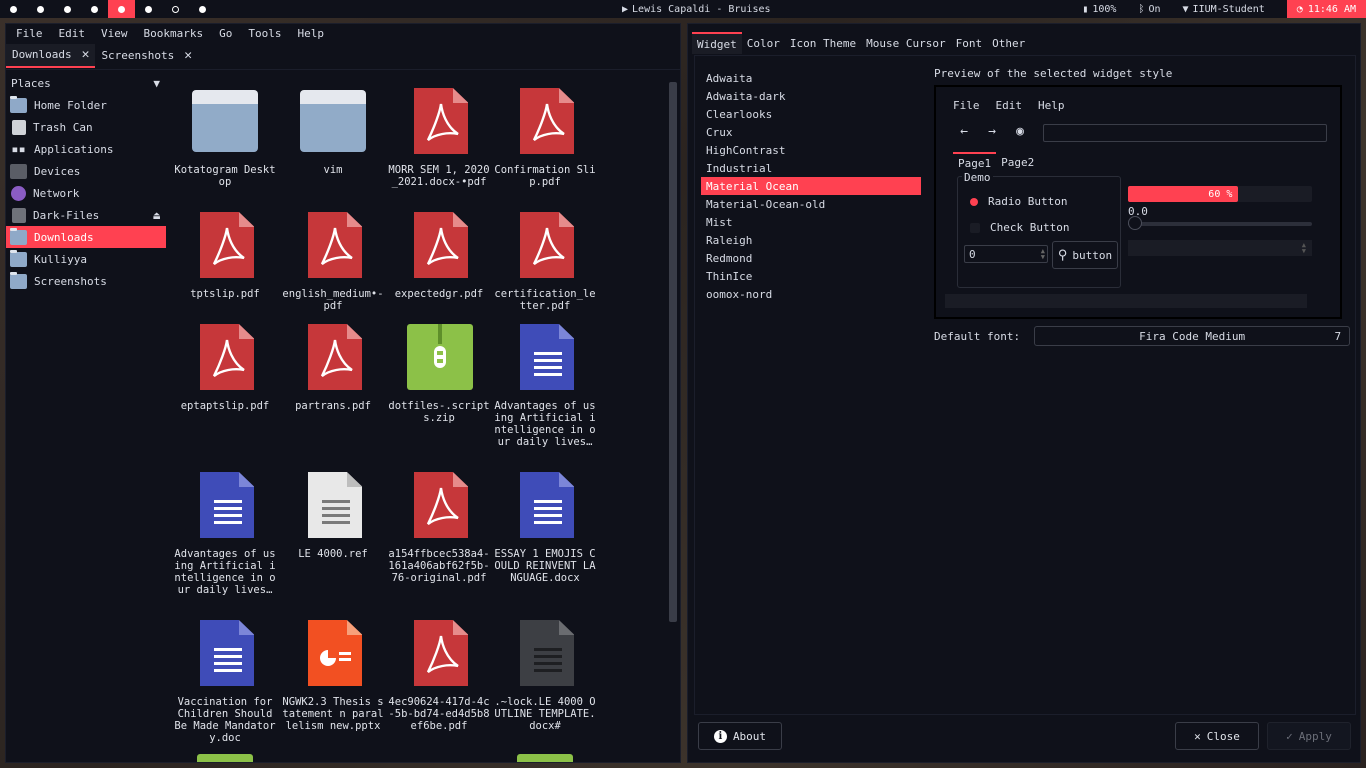 This screenshot has width=1366, height=768. What do you see at coordinates (86, 149) in the screenshot?
I see `sidebar-item-applications: ▪▪ Applications` at bounding box center [86, 149].